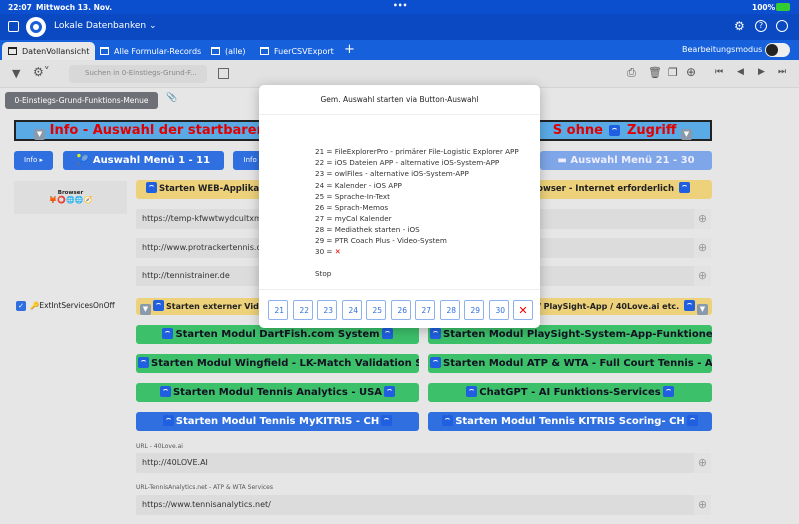 The image size is (799, 524). What do you see at coordinates (740, 72) in the screenshot?
I see `prev-record-icon: ◀` at bounding box center [740, 72].